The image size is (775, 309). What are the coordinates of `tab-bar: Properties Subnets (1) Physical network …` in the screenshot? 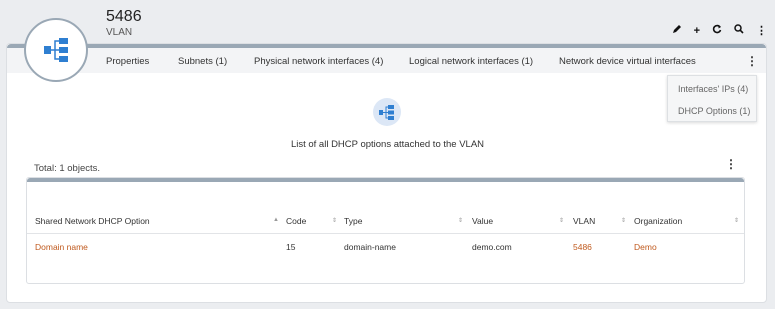 It's located at (386, 60).